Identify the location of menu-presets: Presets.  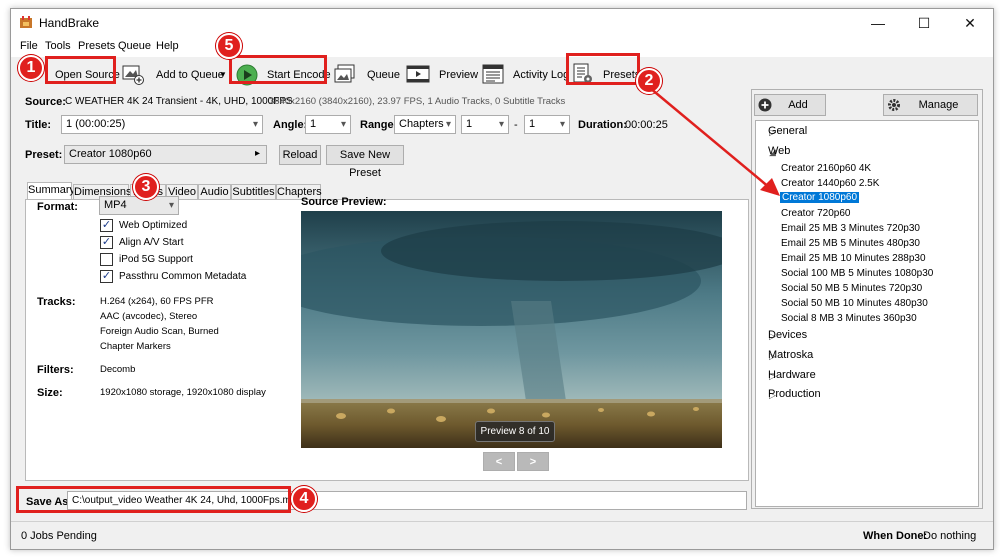
(96, 46).